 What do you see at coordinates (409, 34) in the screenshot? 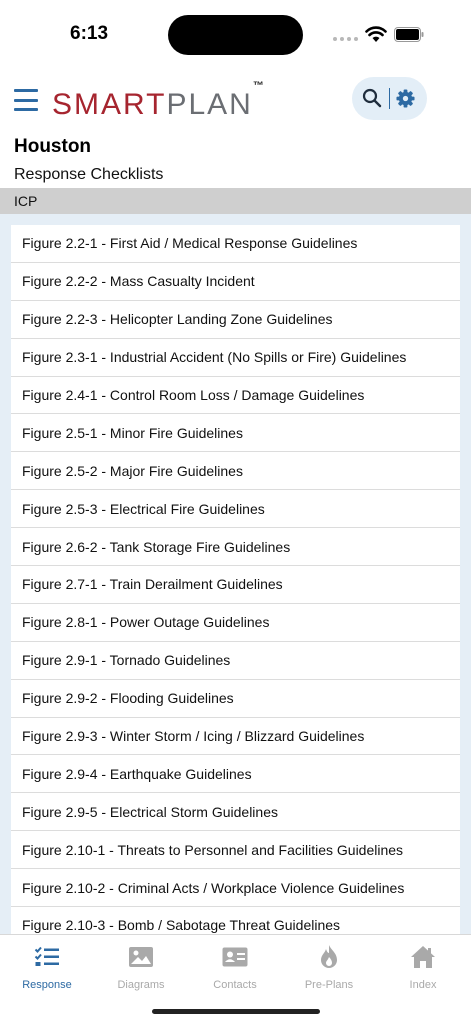
I see `battery-icon` at bounding box center [409, 34].